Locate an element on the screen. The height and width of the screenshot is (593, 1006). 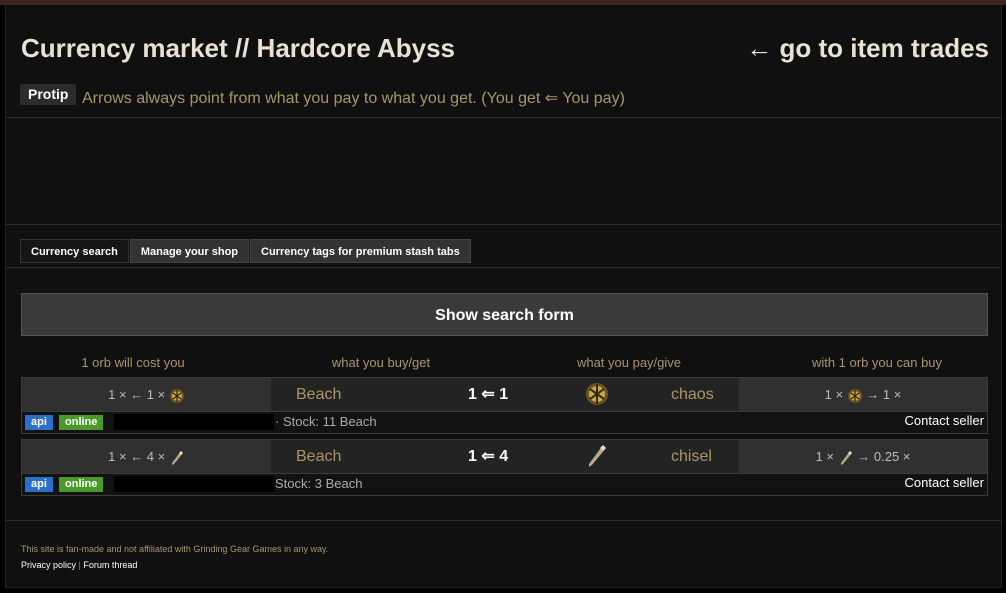
trade-cell: Beach 1 ⇐ 4 chisel is located at coordinates (505, 456).